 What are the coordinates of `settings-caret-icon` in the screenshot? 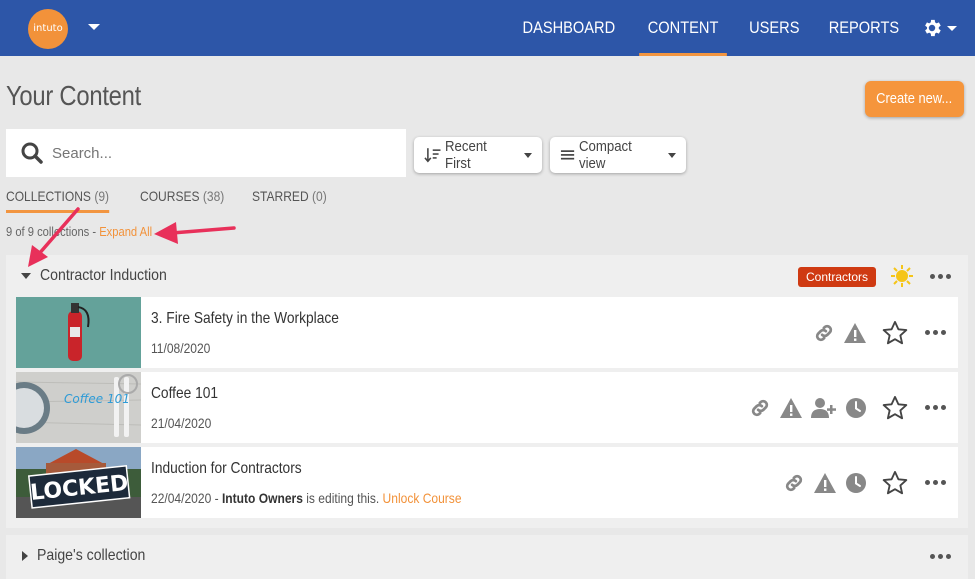 It's located at (952, 28).